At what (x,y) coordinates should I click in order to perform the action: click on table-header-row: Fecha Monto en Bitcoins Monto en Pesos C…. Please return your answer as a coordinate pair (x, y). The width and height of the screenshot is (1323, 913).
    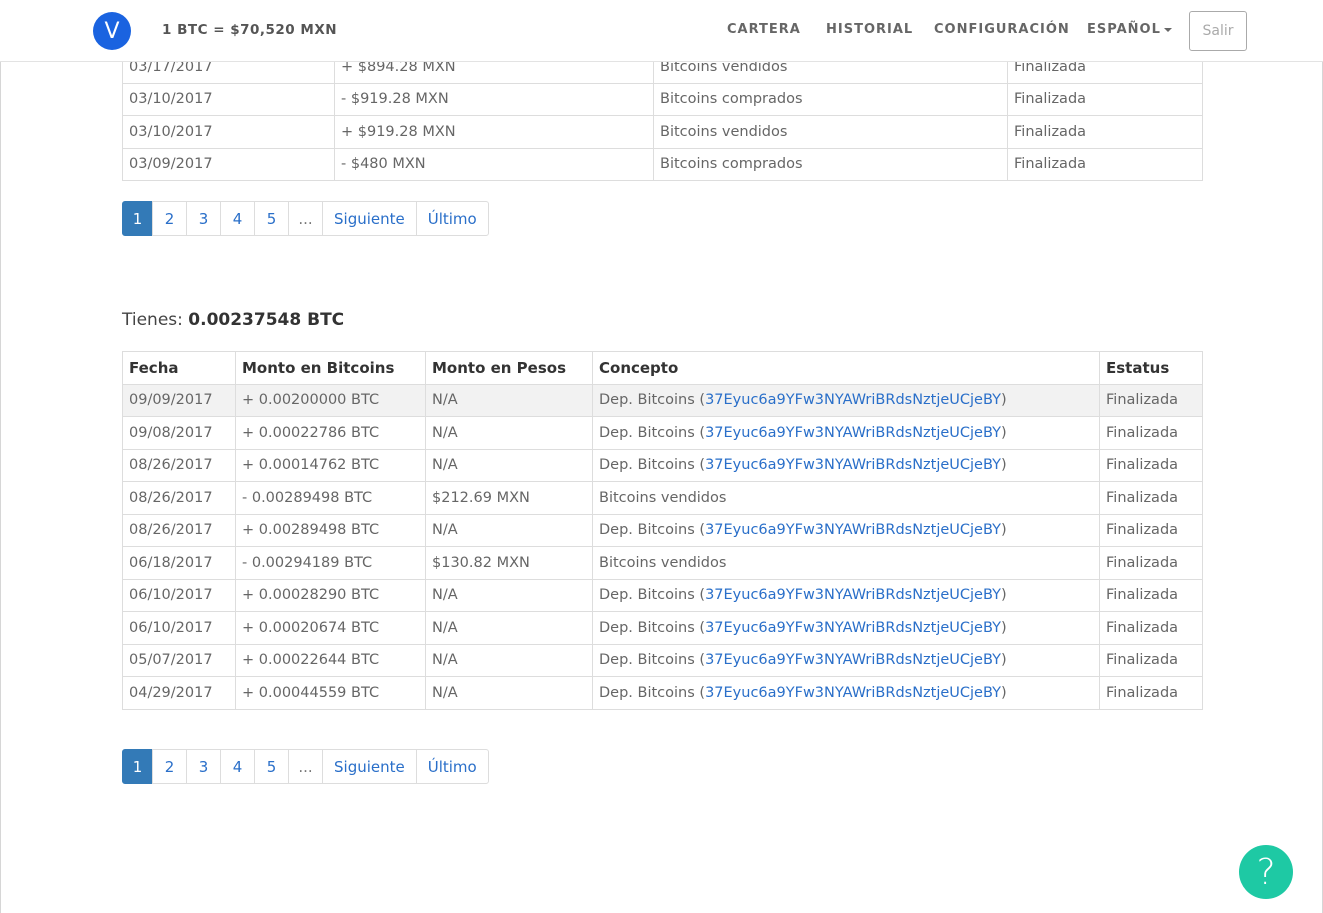
    Looking at the image, I should click on (662, 368).